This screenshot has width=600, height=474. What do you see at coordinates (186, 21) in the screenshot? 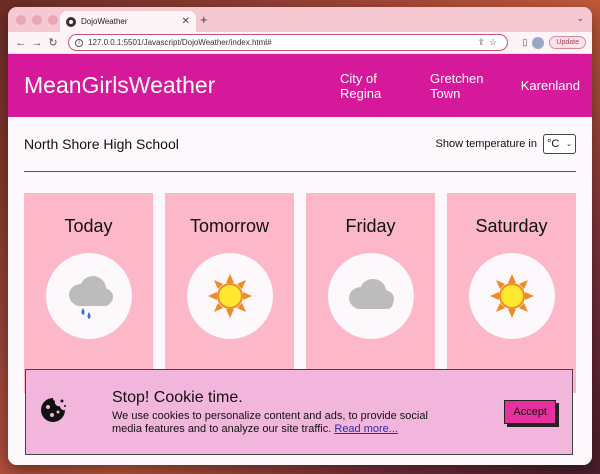
I see `tab-close-icon: ✕` at bounding box center [186, 21].